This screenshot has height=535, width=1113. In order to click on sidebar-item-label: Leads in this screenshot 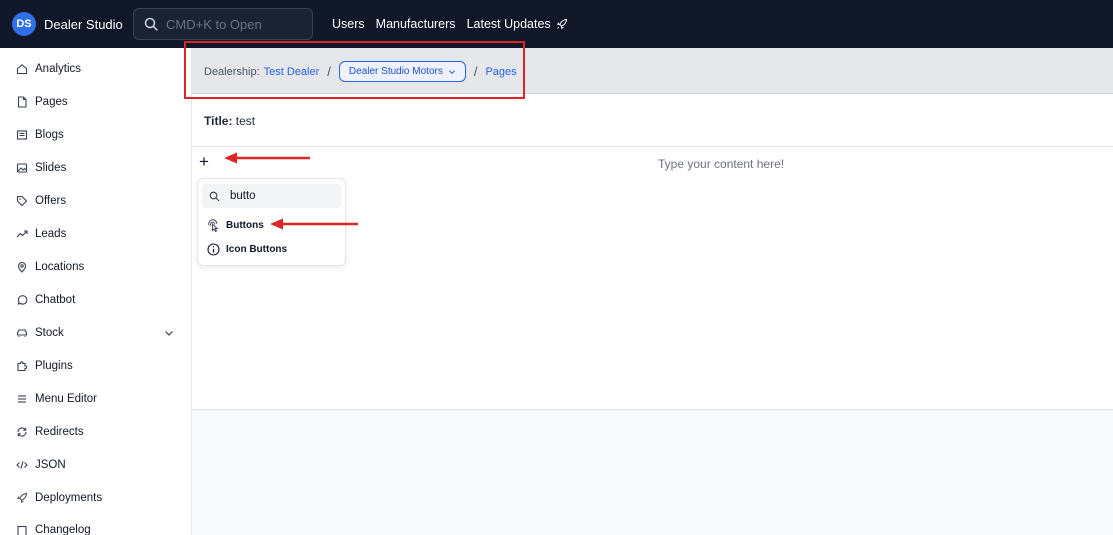, I will do `click(51, 234)`.